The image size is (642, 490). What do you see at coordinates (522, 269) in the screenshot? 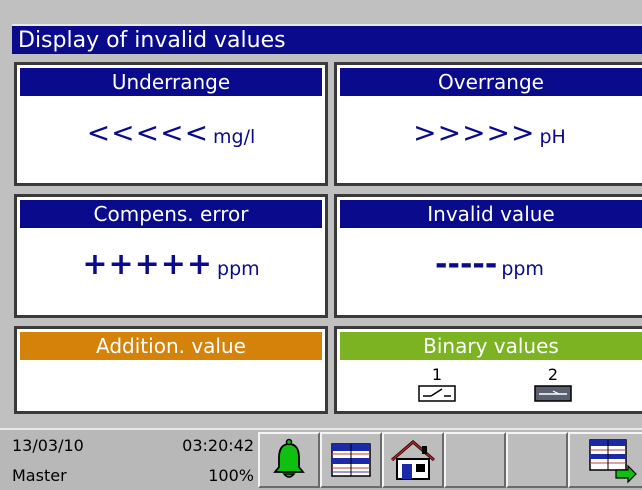
I see `invalid-value-unit: ppm` at bounding box center [522, 269].